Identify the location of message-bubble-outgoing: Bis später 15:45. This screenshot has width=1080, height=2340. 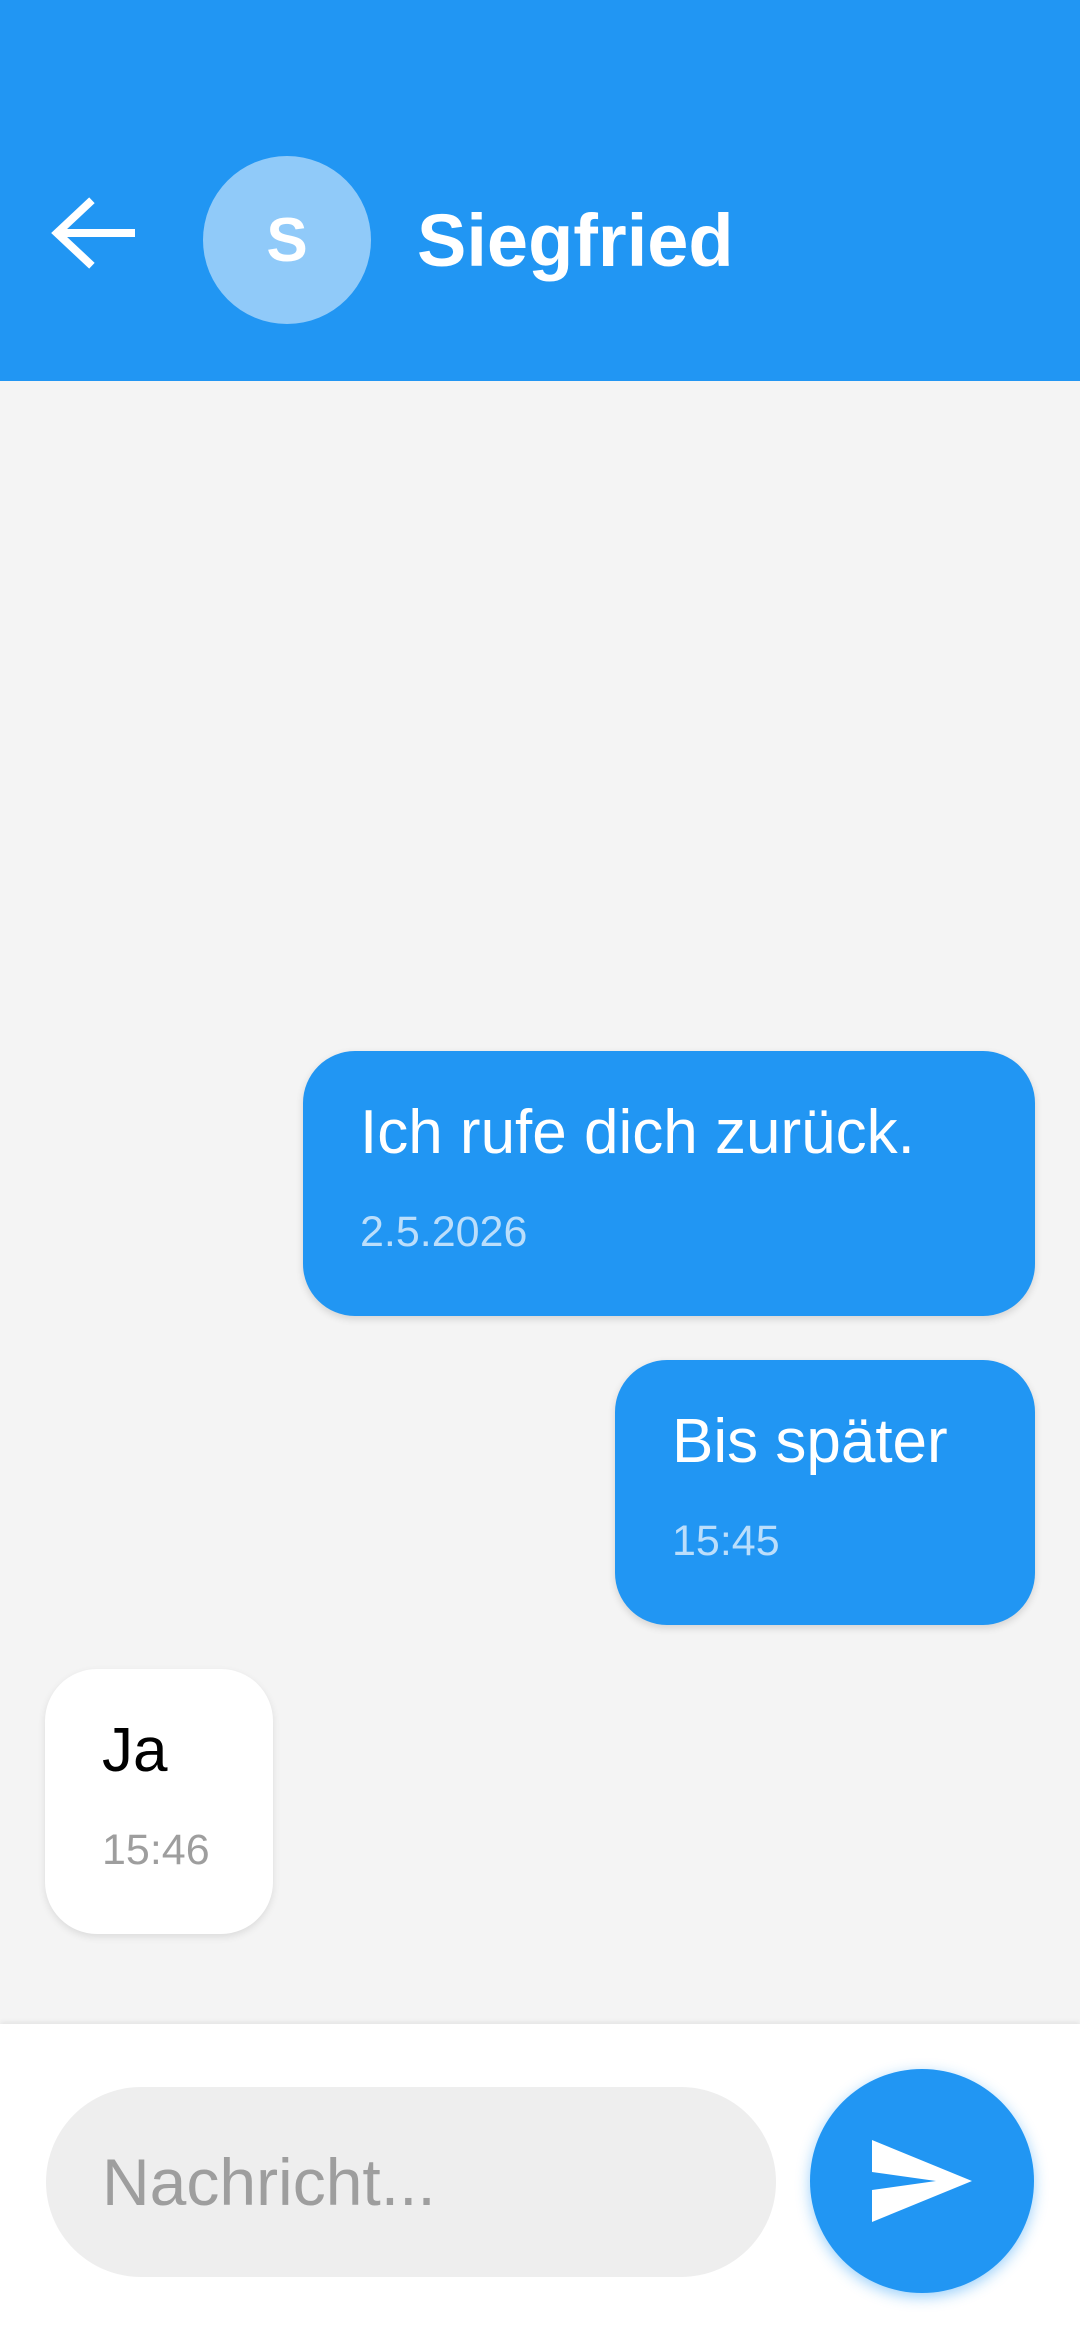
(825, 1492).